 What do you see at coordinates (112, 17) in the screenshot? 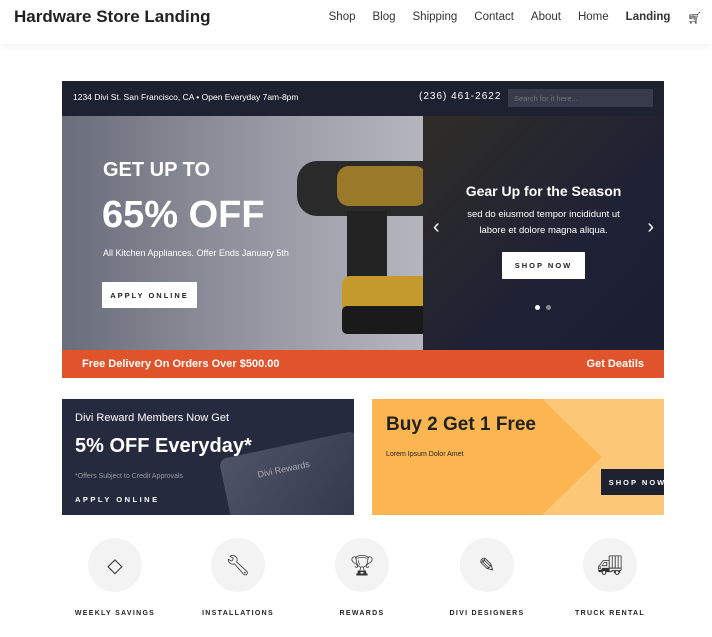
I see `site-logo: Hardware Store Landing` at bounding box center [112, 17].